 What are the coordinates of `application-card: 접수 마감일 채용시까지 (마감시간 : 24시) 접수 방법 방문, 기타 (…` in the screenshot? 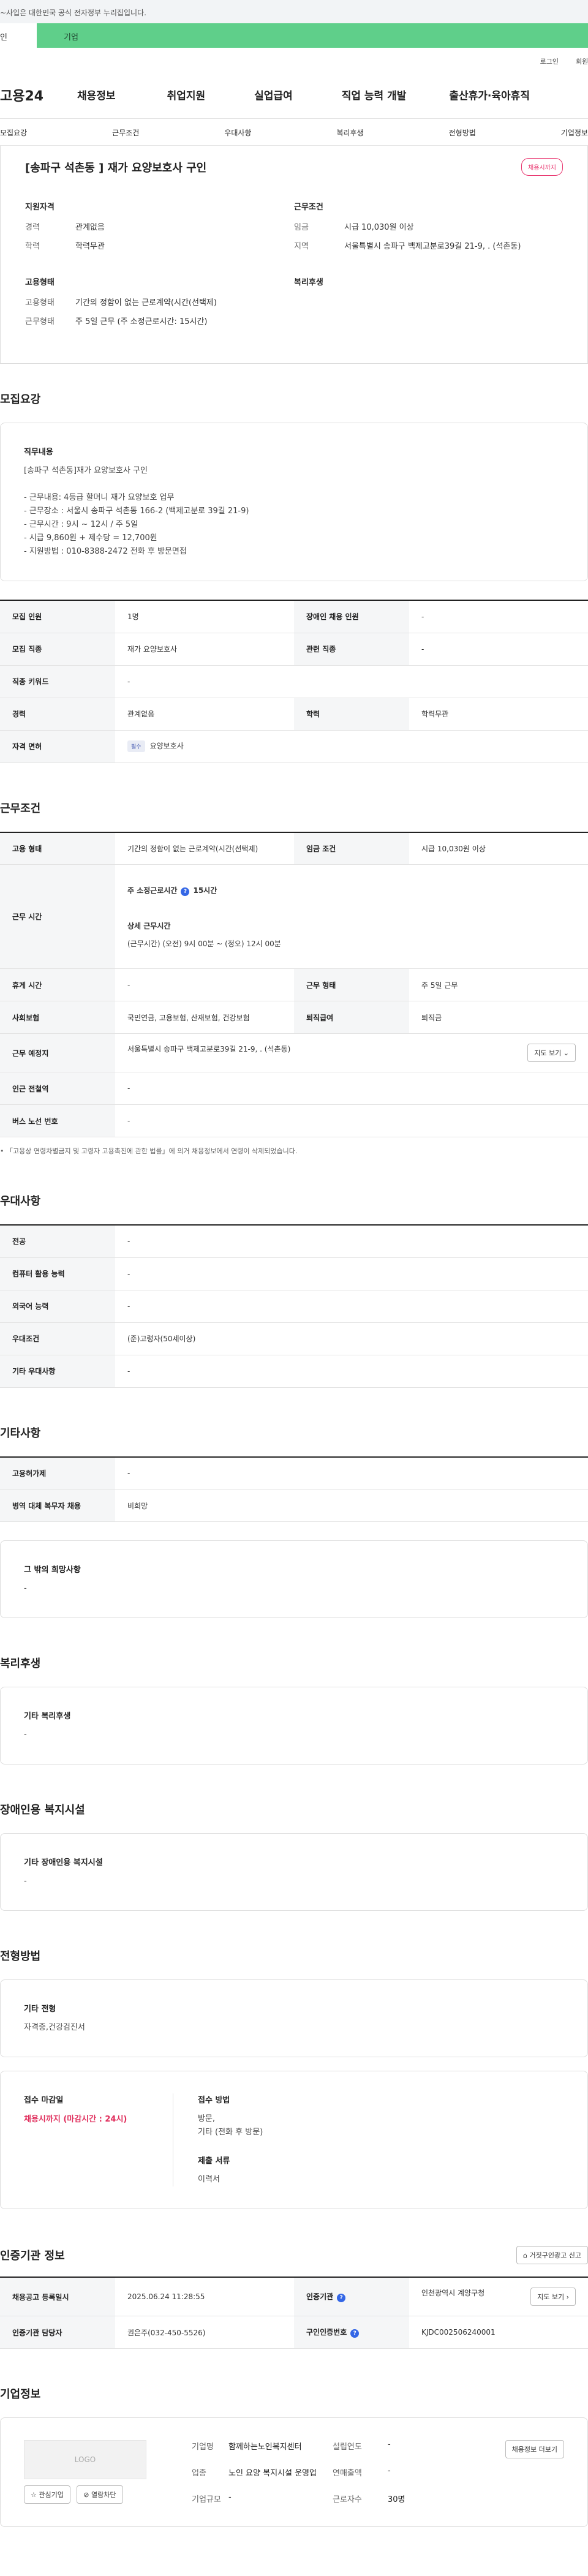 It's located at (294, 2140).